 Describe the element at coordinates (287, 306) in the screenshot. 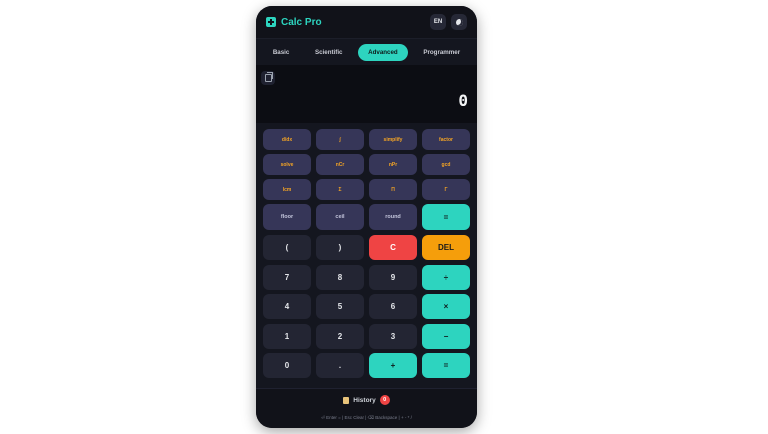

I see `key-4: 4` at that location.